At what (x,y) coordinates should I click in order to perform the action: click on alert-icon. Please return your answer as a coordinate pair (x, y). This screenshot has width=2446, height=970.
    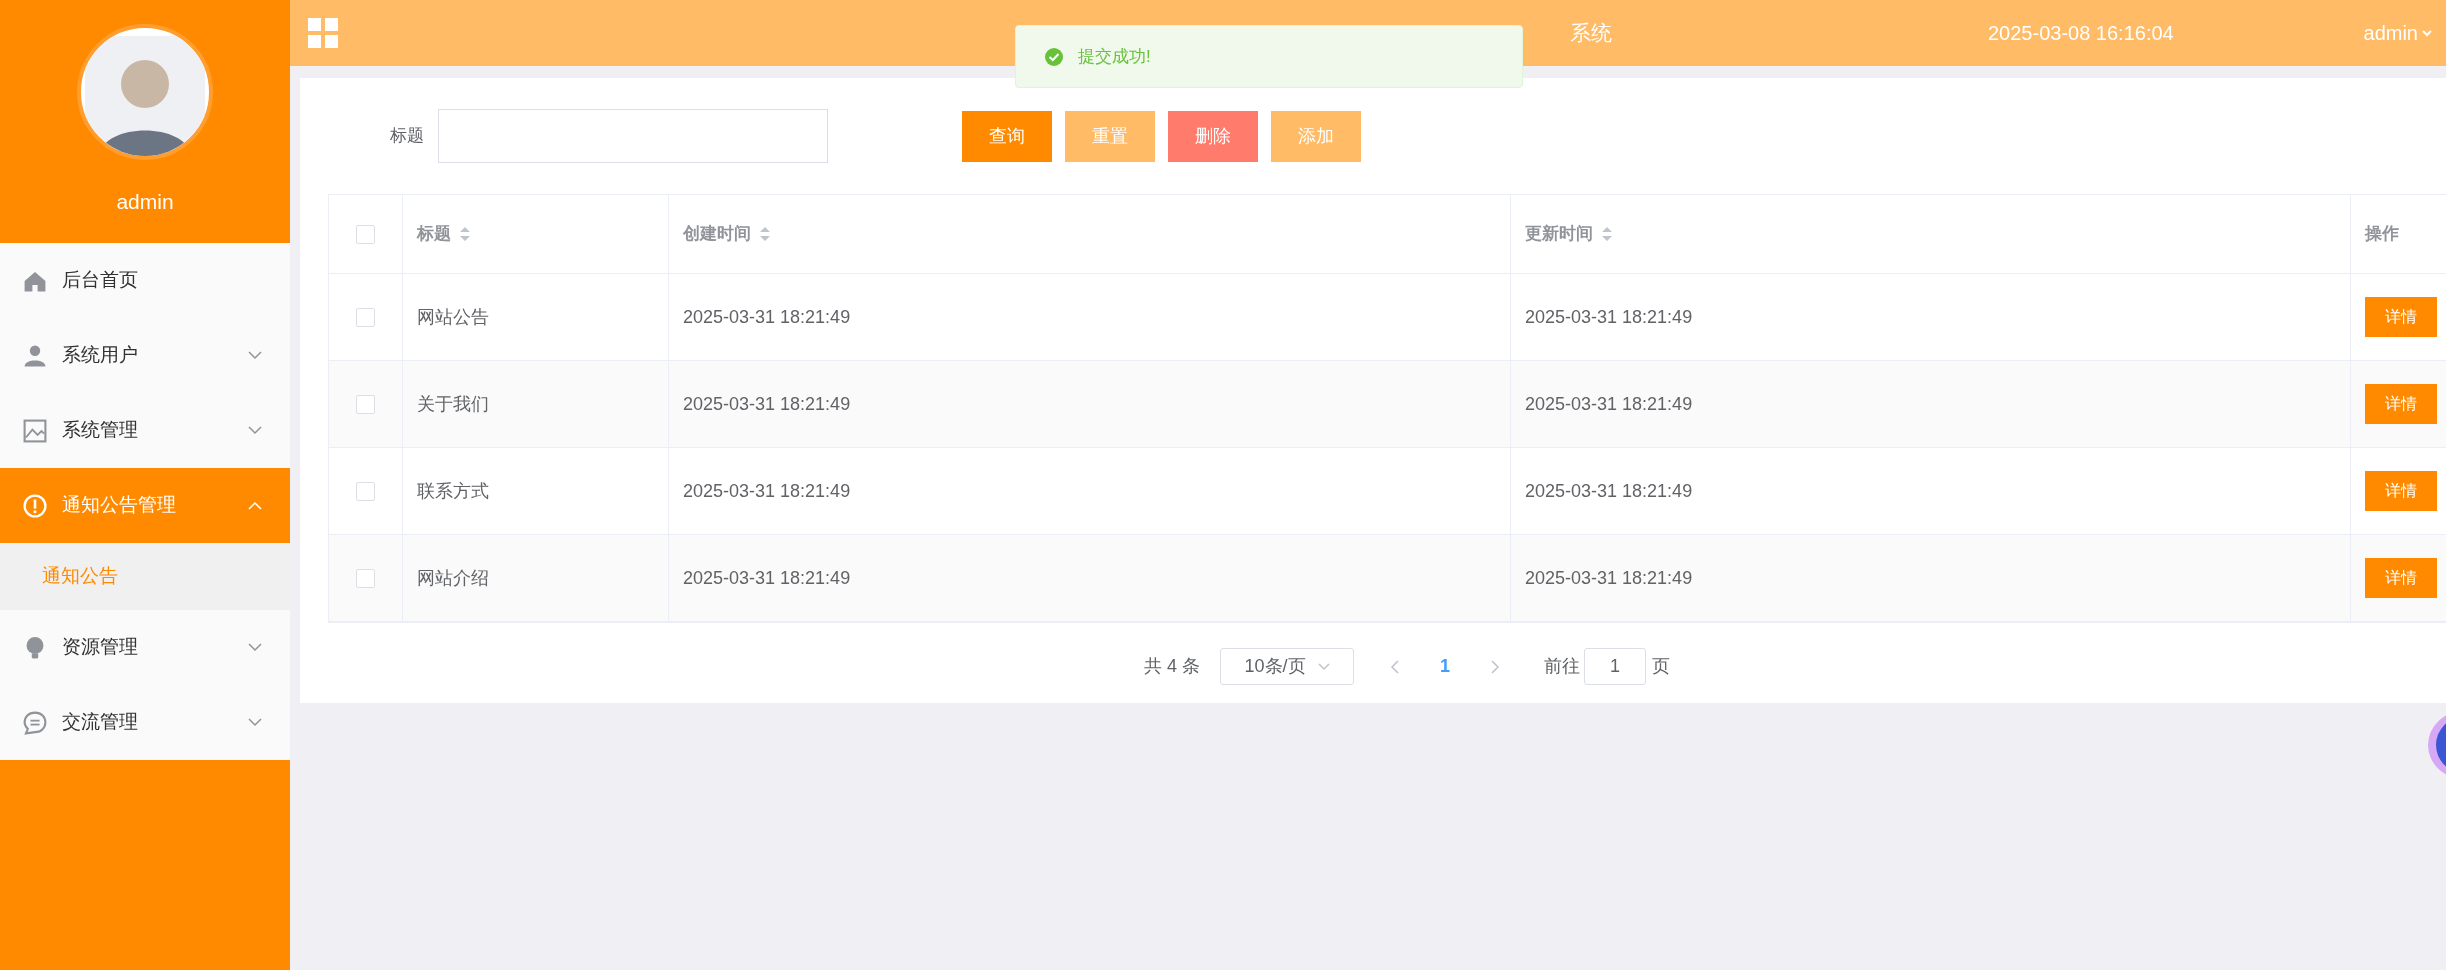
    Looking at the image, I should click on (35, 505).